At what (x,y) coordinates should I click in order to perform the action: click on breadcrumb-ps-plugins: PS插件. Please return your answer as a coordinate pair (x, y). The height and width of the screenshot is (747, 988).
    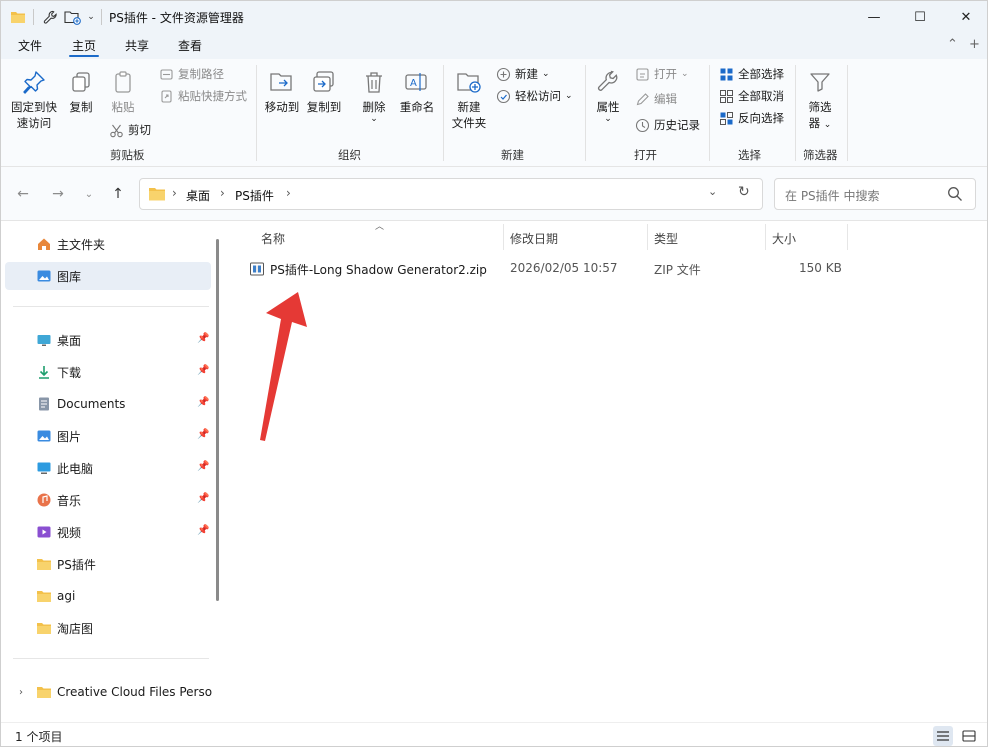
    Looking at the image, I should click on (254, 195).